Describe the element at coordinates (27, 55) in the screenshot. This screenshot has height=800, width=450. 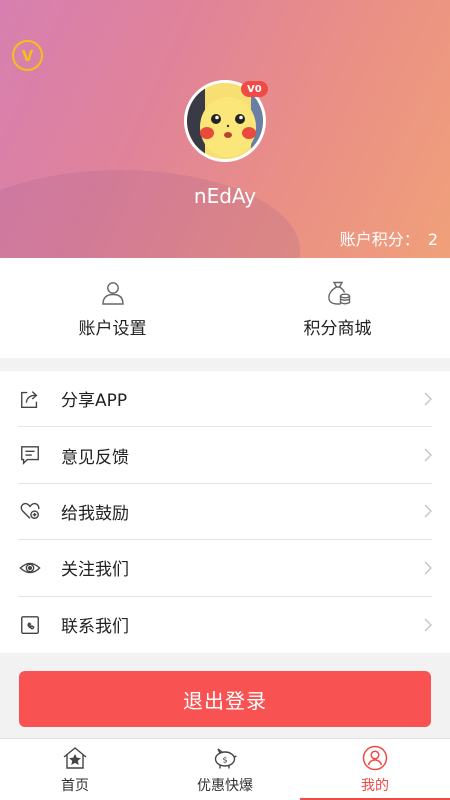
I see `vip-badge-icon: V` at that location.